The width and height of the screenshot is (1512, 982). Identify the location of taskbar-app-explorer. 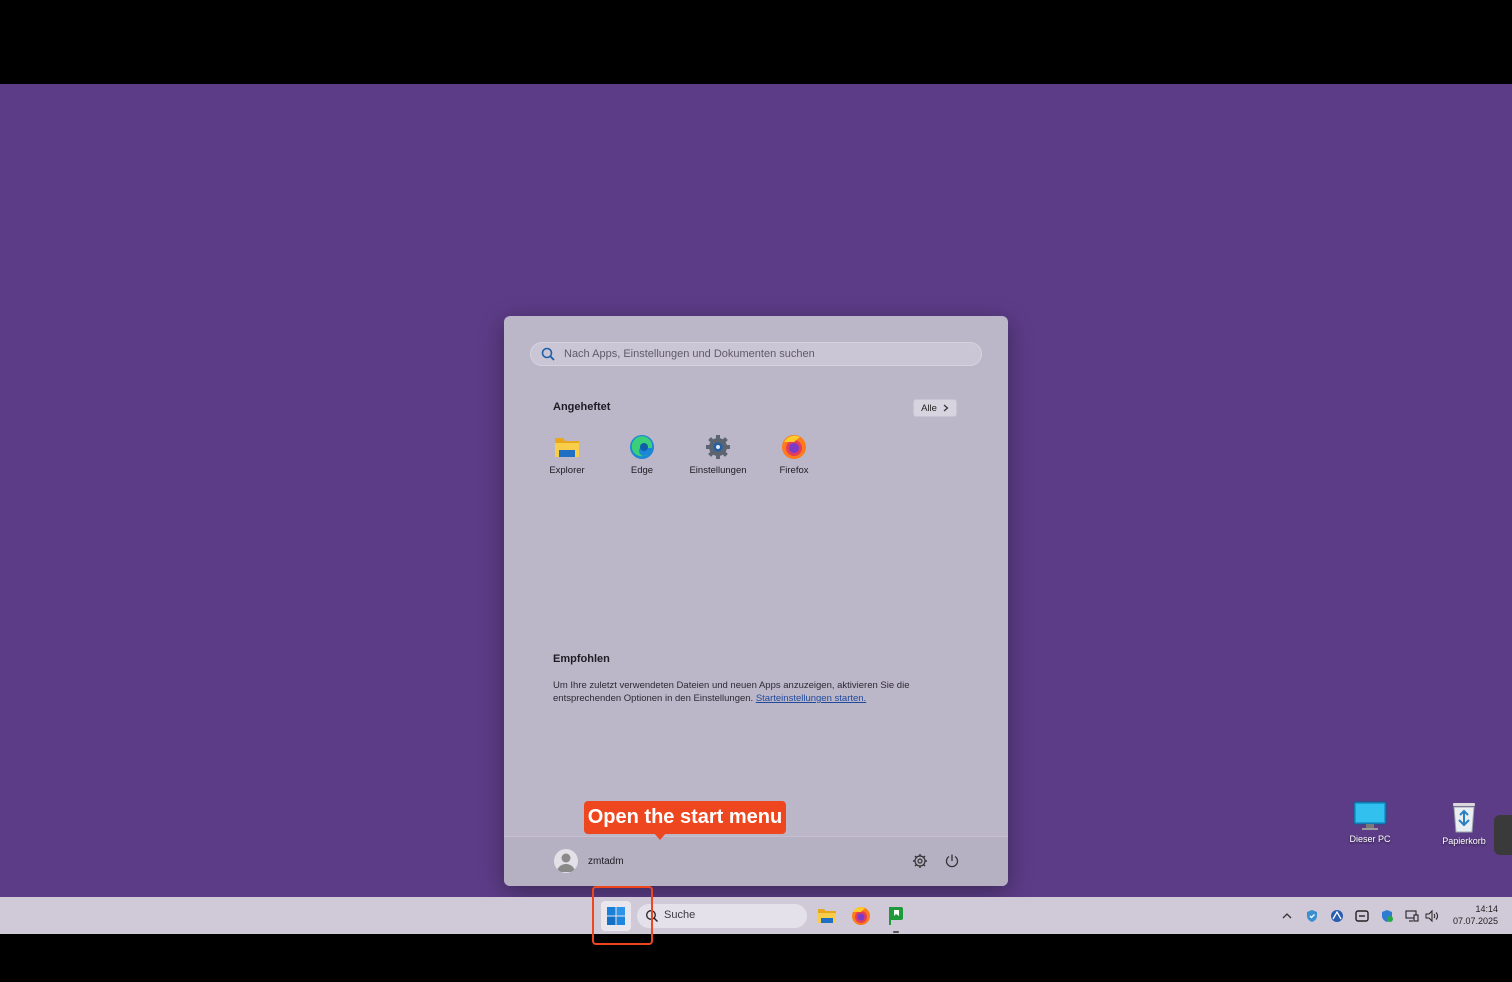
(827, 916).